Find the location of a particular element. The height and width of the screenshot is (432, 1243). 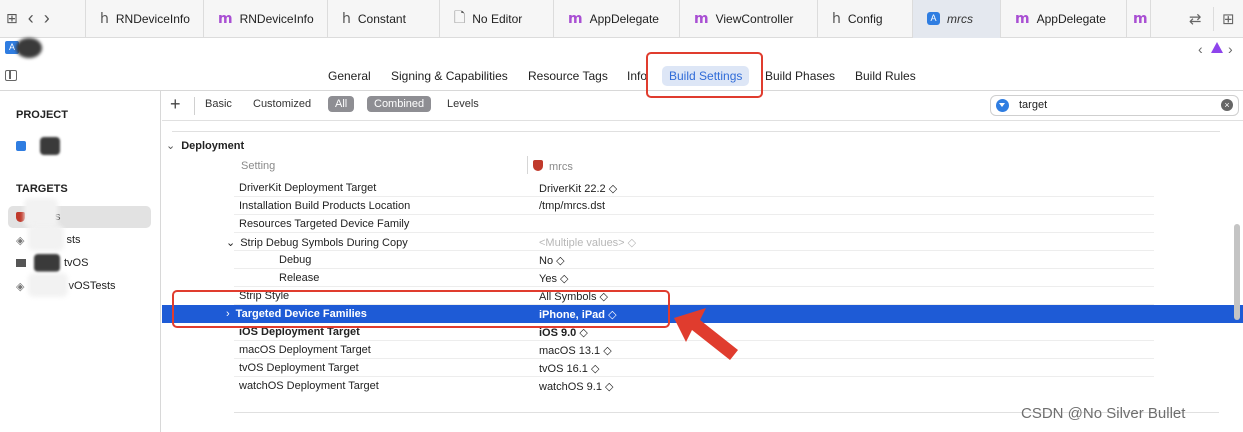

tab-general: General is located at coordinates (349, 76).